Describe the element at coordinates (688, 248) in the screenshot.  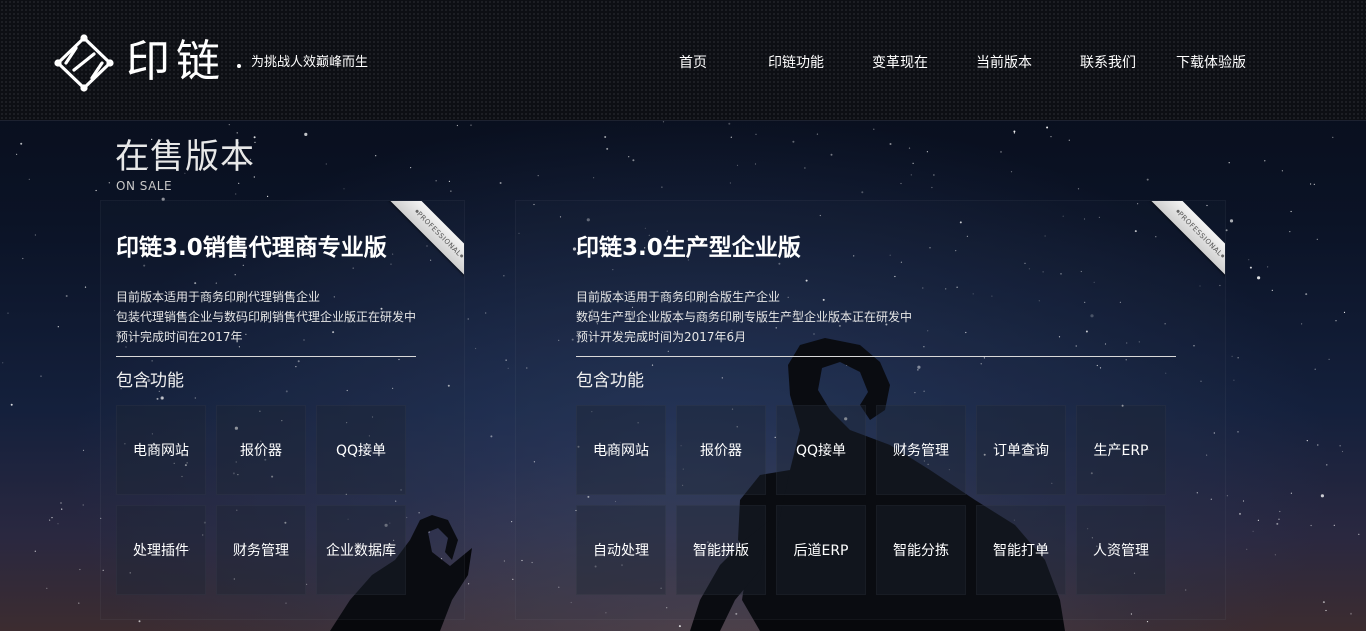
I see `product-title: 印链3.0生产型企业版` at that location.